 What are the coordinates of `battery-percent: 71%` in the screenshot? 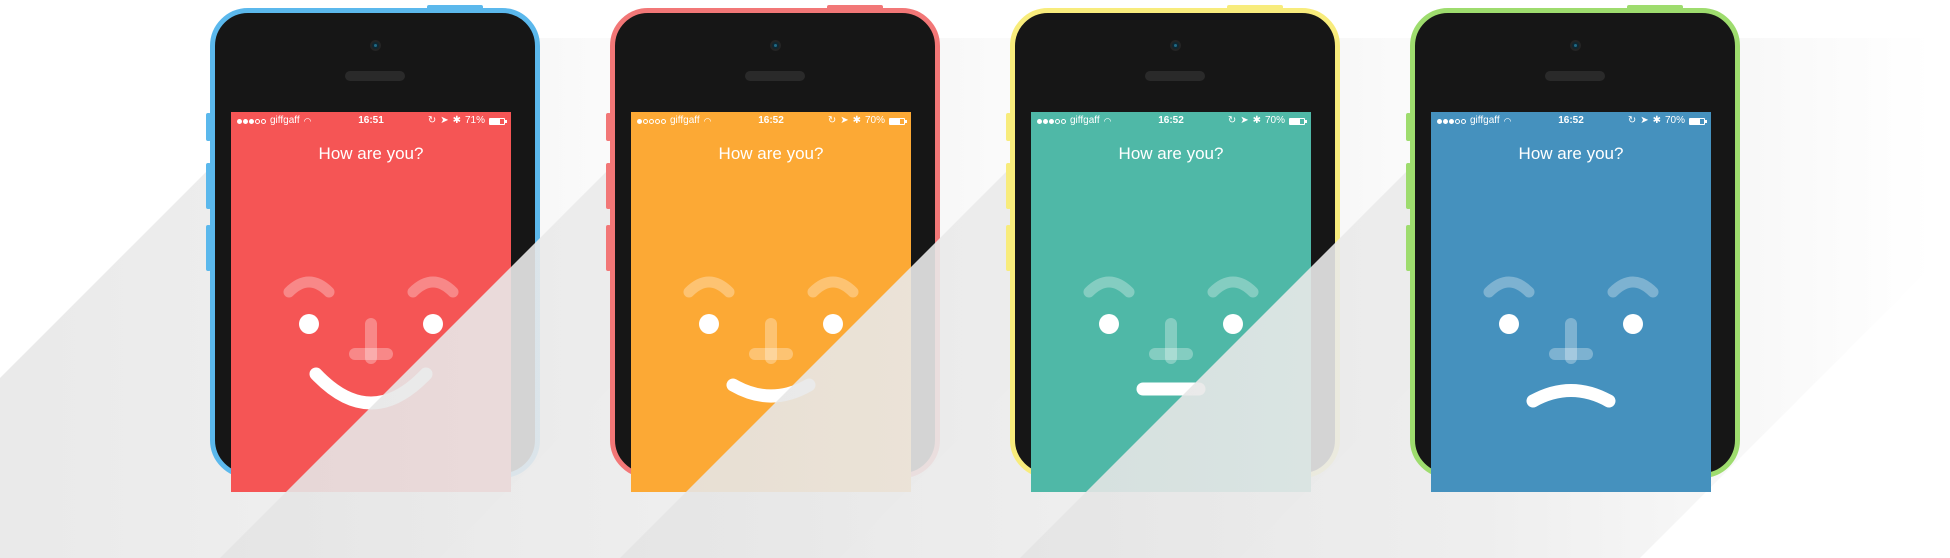 It's located at (474, 120).